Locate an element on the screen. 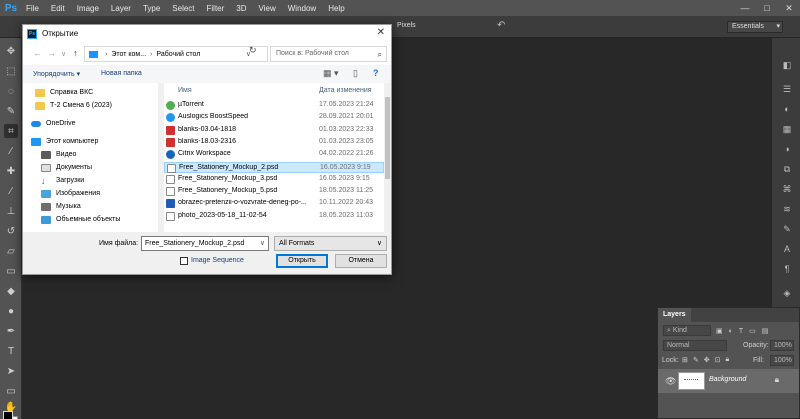 This screenshot has width=800, height=419. file-row: Auslogics BoostSpeed 28.09.2021 20:01 is located at coordinates (274, 117).